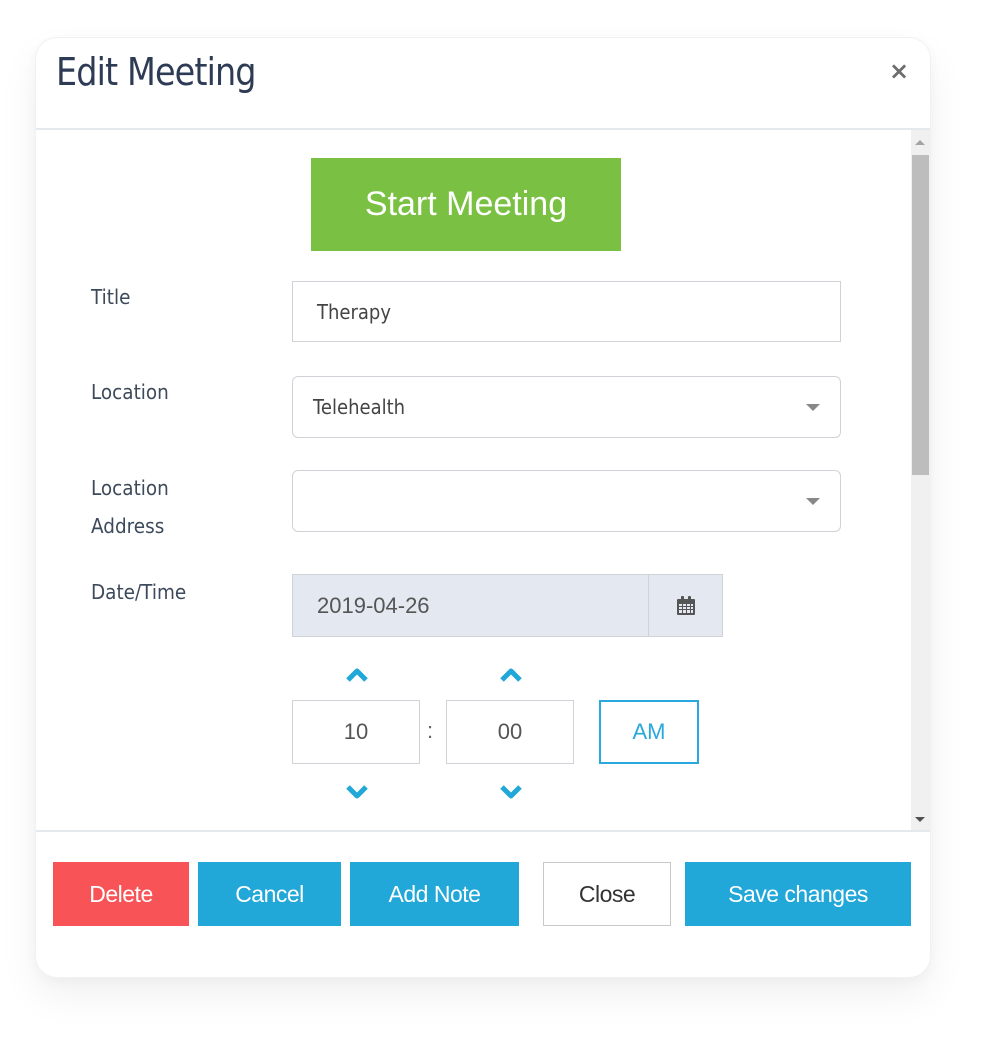 The height and width of the screenshot is (1048, 1000). I want to click on title-value: Therapy, so click(354, 311).